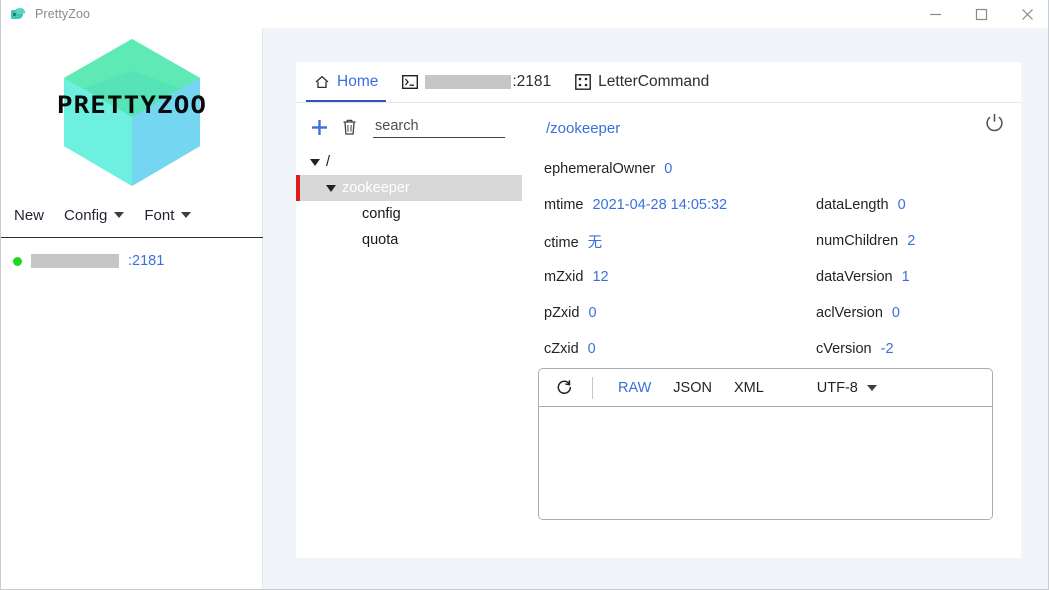  I want to click on search-input, so click(439, 127).